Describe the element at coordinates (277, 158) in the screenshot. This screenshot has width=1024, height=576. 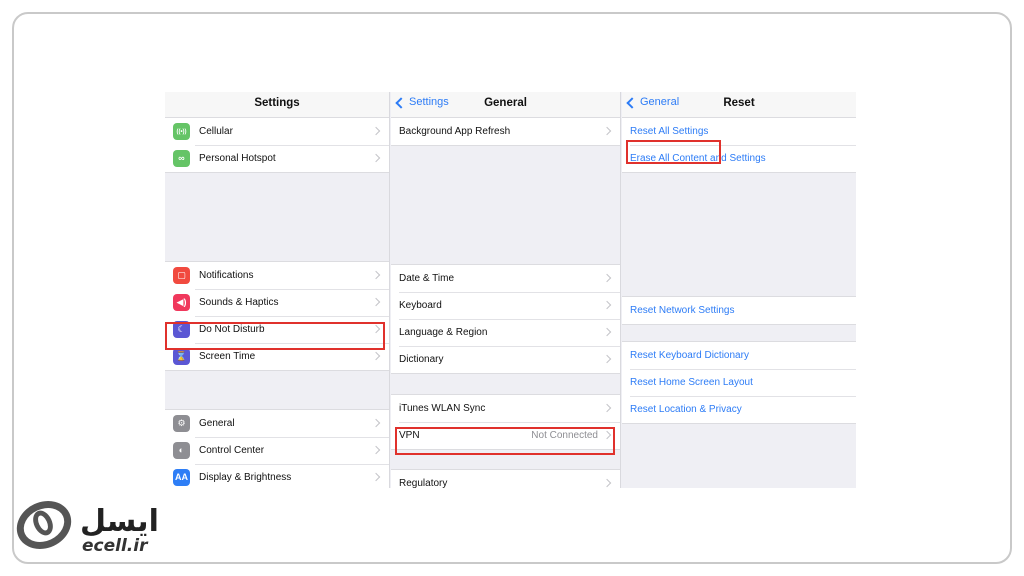
I see `row-personal-hotspot: ∞ Personal Hotspot` at that location.